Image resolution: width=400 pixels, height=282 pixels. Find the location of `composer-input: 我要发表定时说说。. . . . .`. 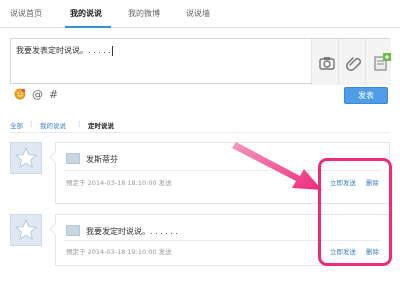

composer-input: 我要发表定时说说。. . . . . is located at coordinates (64, 50).